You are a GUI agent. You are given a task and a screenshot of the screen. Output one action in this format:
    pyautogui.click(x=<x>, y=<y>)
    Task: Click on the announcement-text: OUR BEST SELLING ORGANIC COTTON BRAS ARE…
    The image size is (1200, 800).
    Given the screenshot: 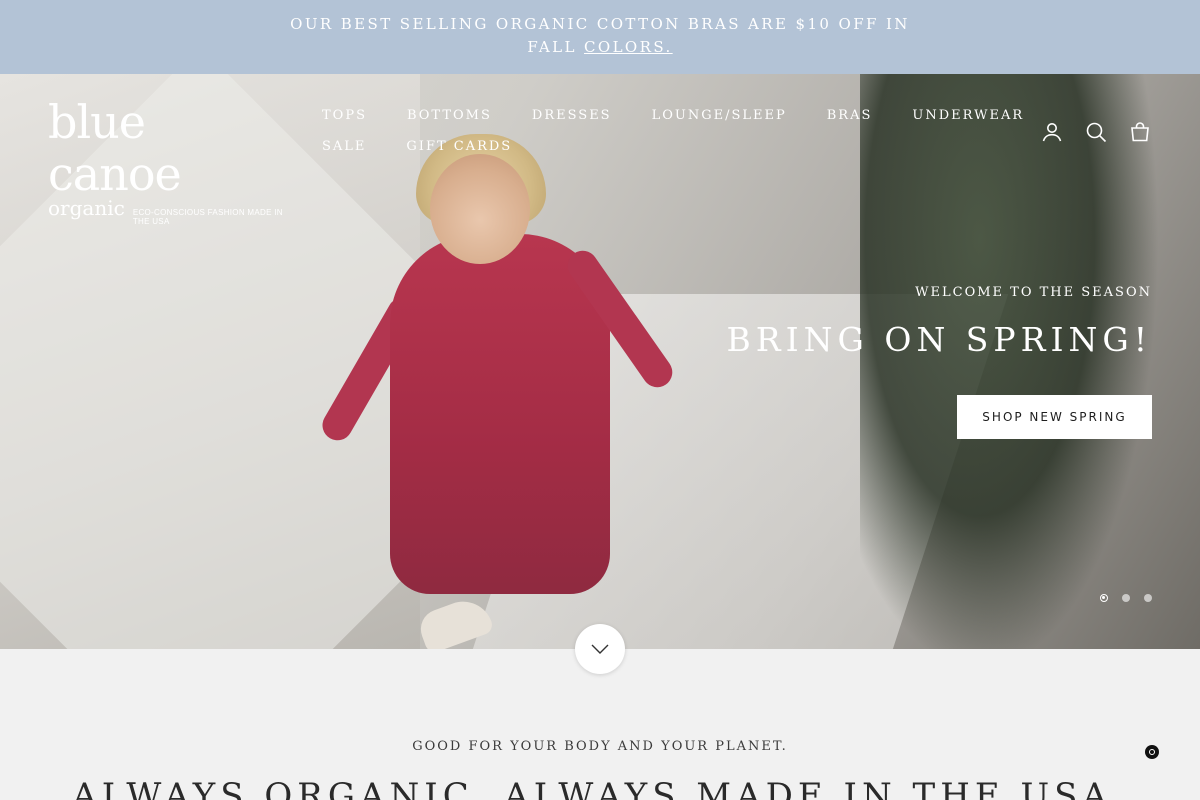 What is the action you would take?
    pyautogui.click(x=600, y=24)
    